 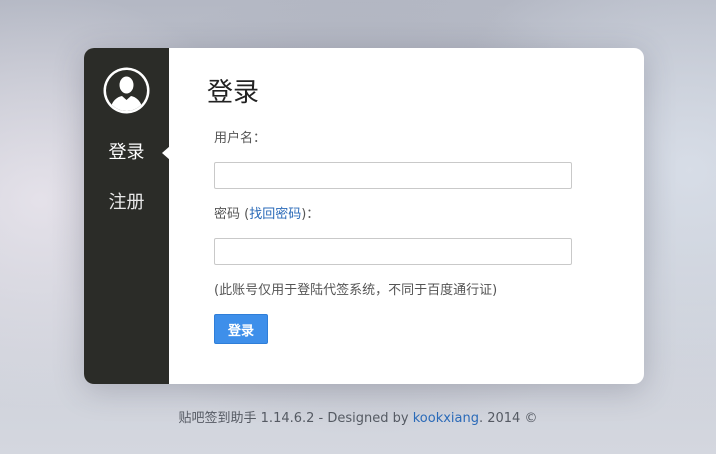 What do you see at coordinates (232, 214) in the screenshot?
I see `password-label-prefix: 密码 (` at bounding box center [232, 214].